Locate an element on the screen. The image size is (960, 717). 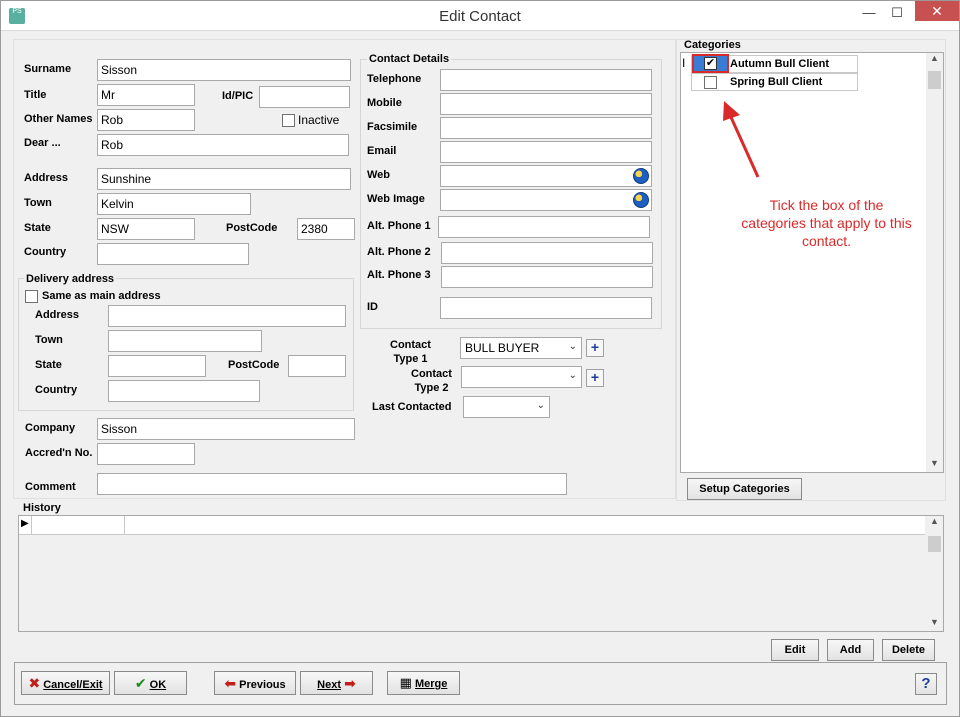
history-add-button: Add is located at coordinates (850, 650).